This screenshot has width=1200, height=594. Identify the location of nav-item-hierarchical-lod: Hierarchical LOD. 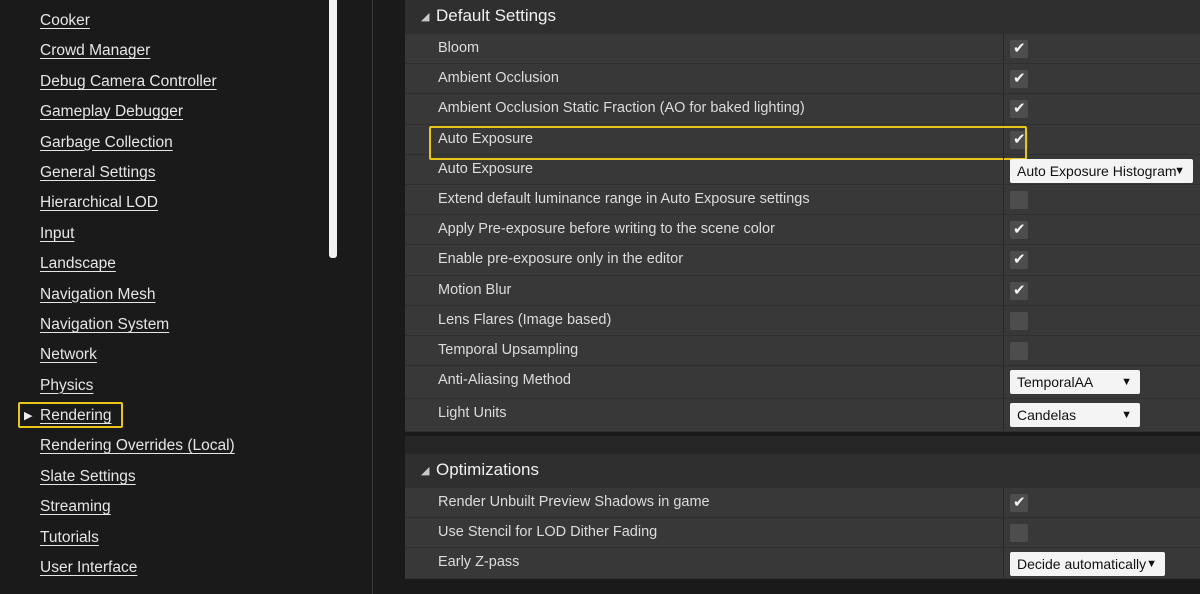
(165, 203).